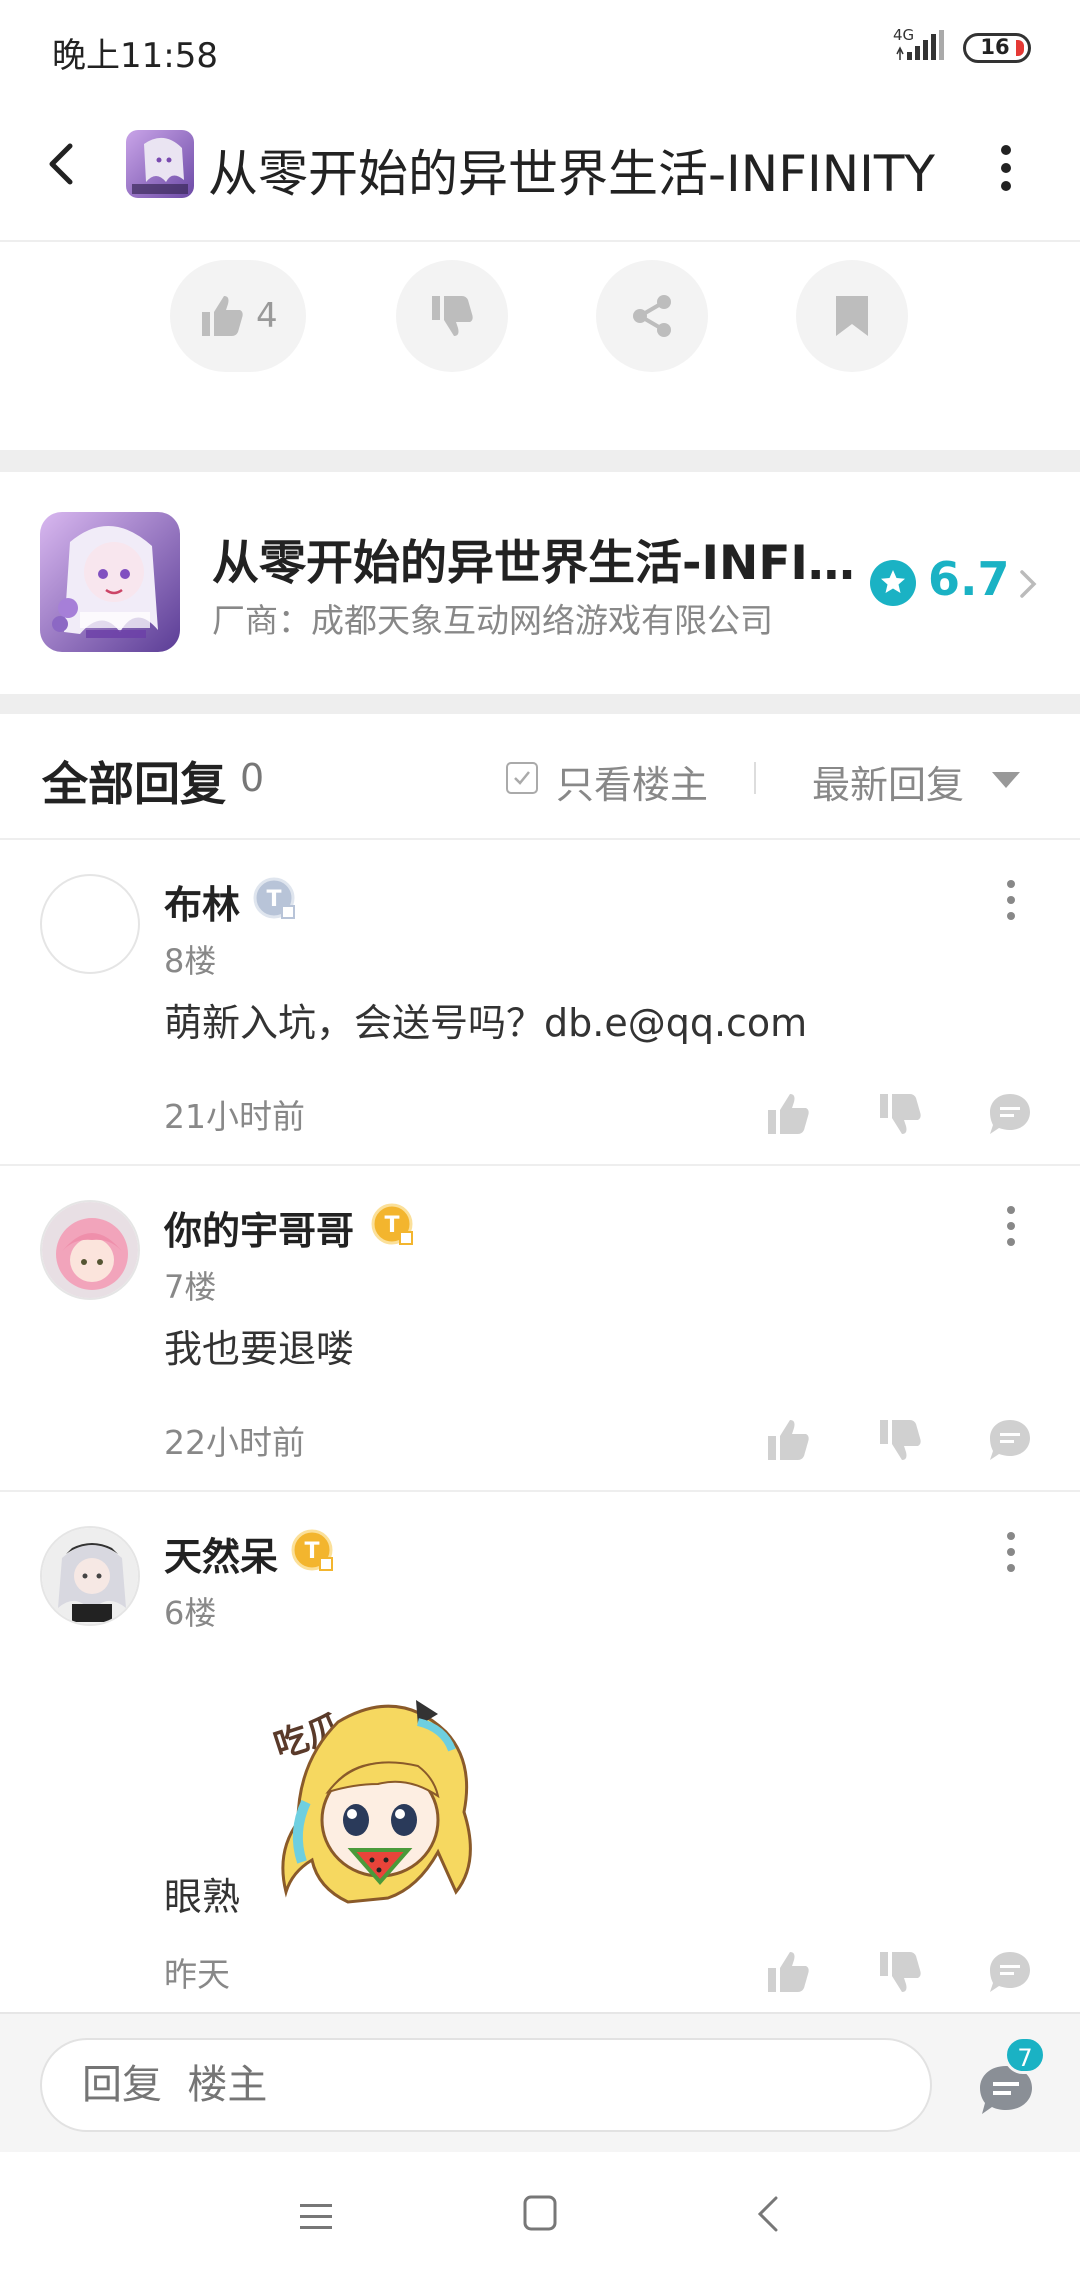  Describe the element at coordinates (540, 1329) in the screenshot. I see `comment-item: 你的宇哥哥 T 7楼 我也要退喽 22小时前` at that location.